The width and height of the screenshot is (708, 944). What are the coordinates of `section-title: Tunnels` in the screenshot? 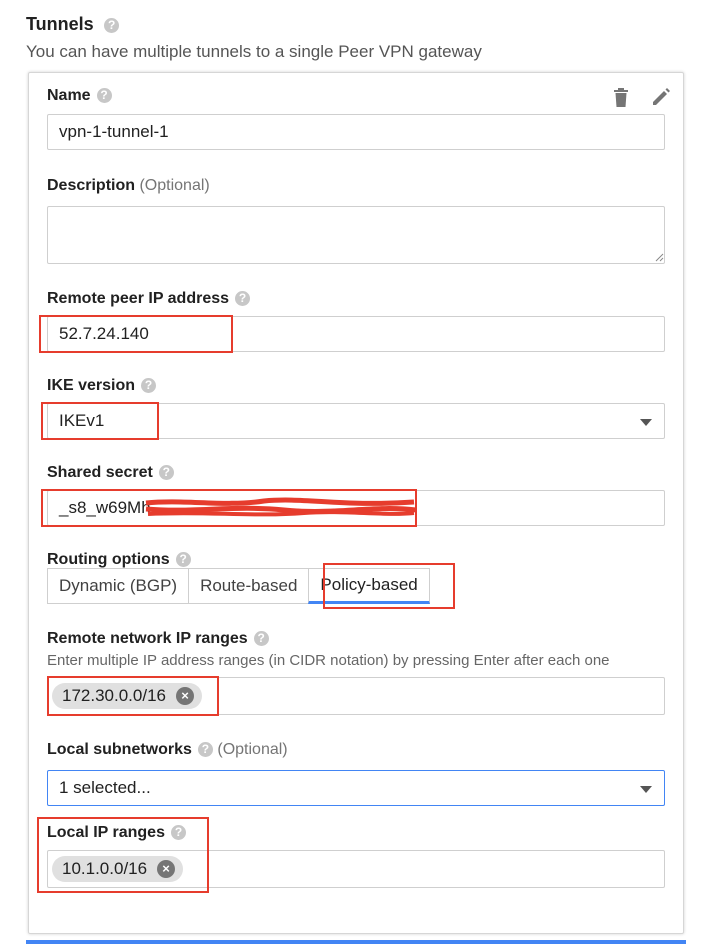 It's located at (60, 24).